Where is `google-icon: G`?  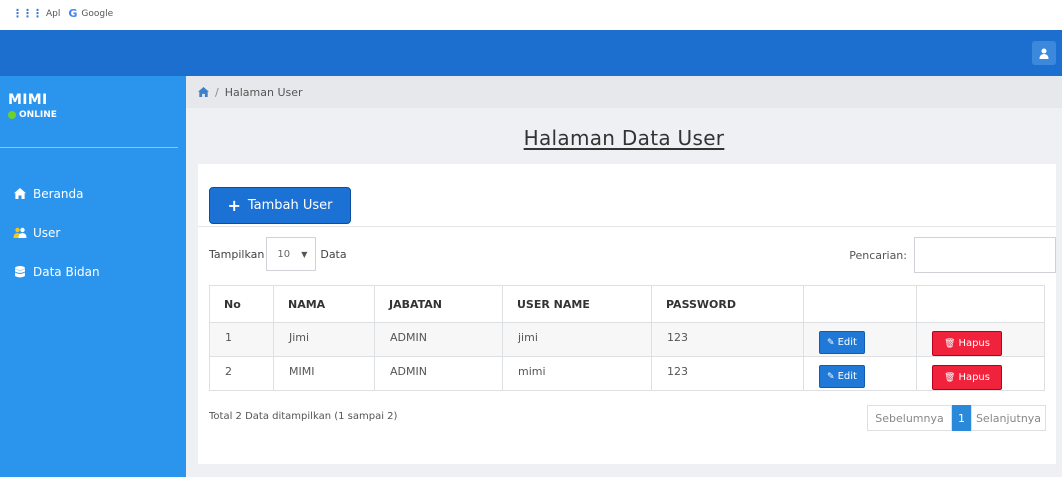
google-icon: G is located at coordinates (73, 13).